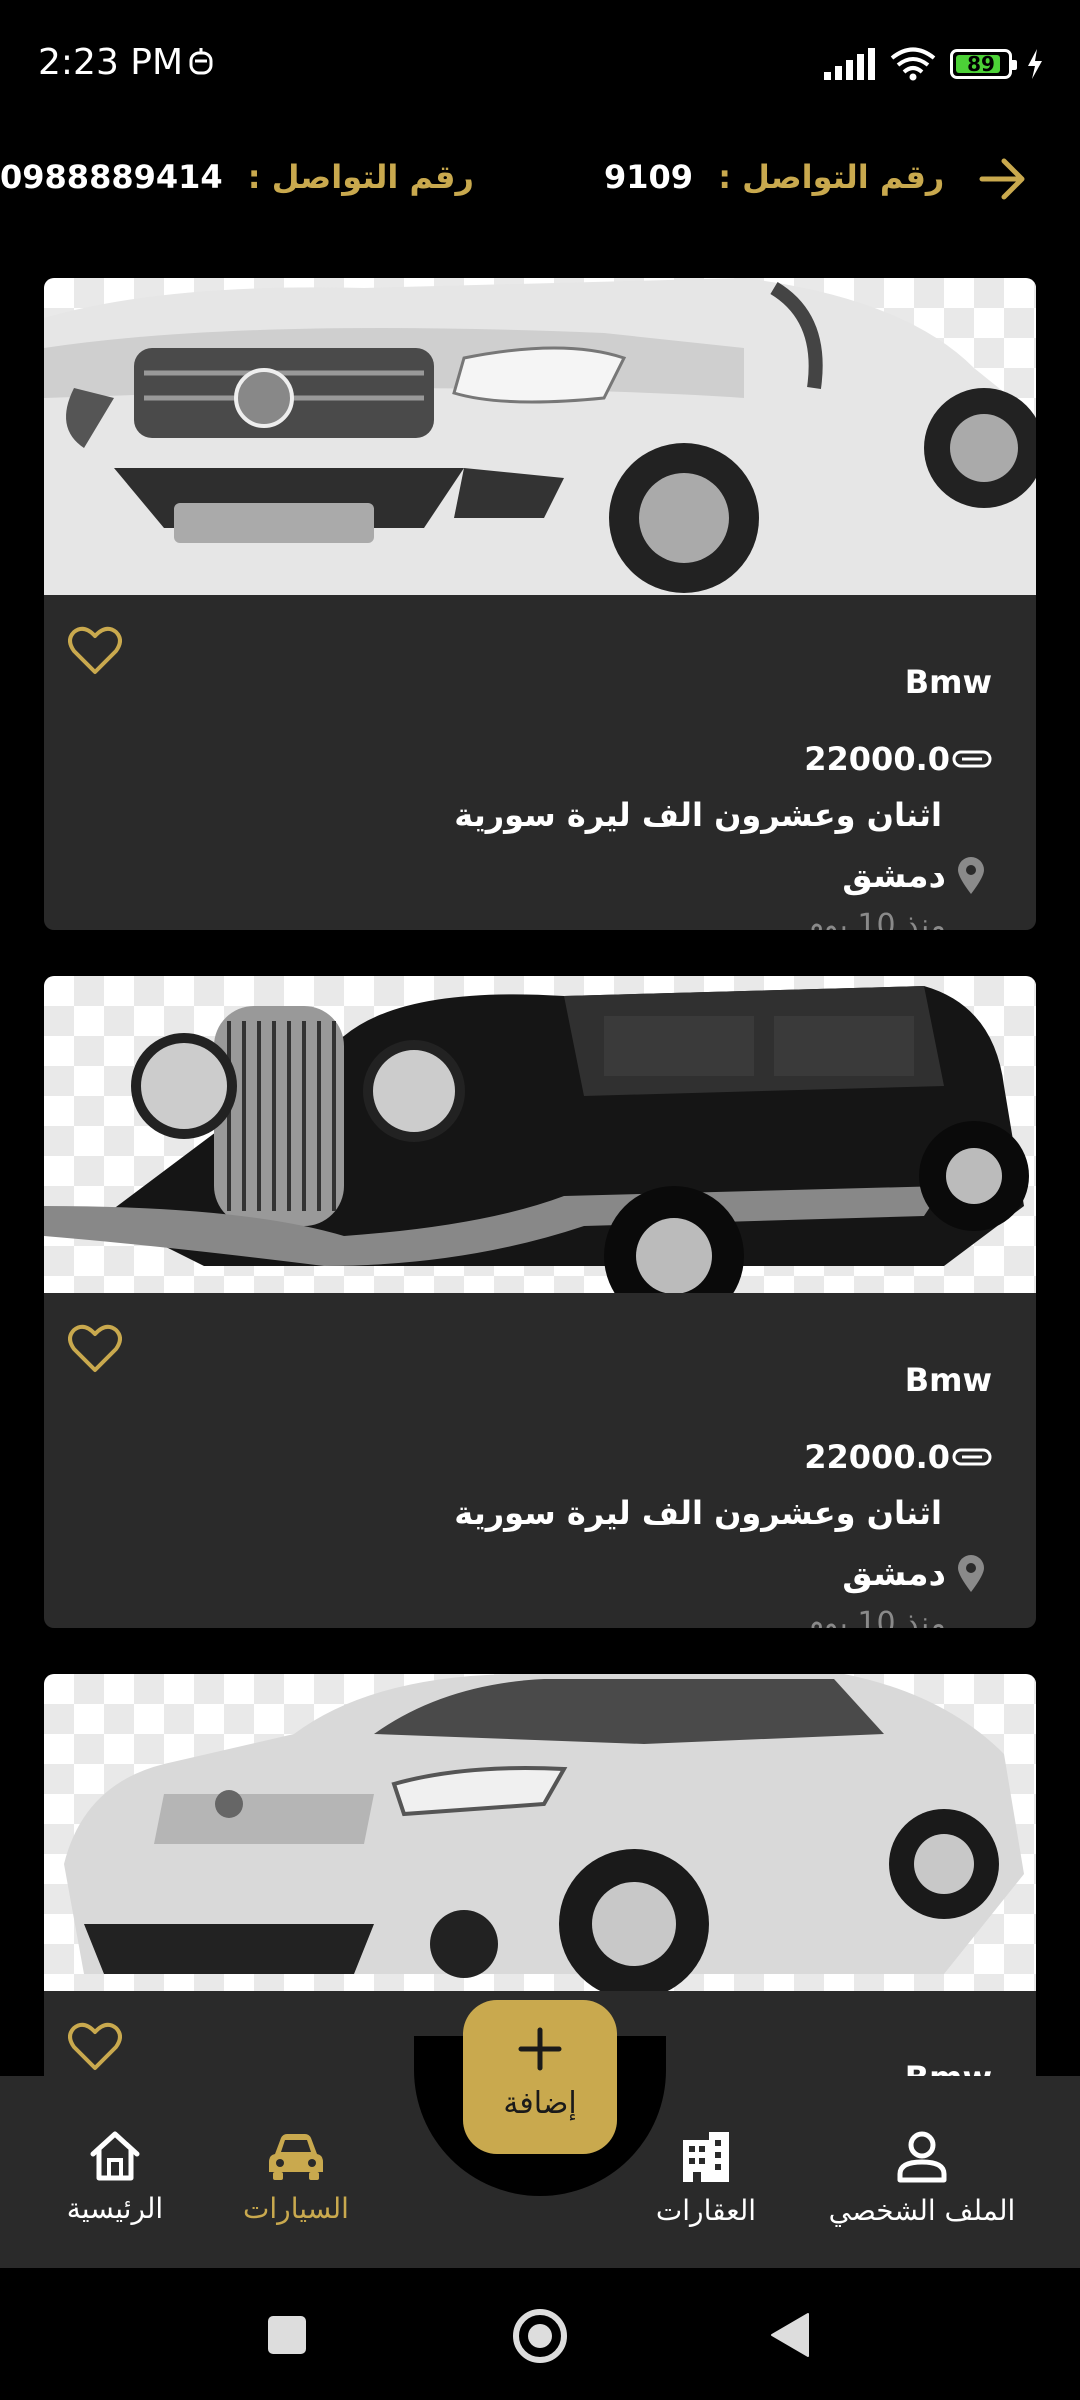  I want to click on wifi-icon, so click(913, 64).